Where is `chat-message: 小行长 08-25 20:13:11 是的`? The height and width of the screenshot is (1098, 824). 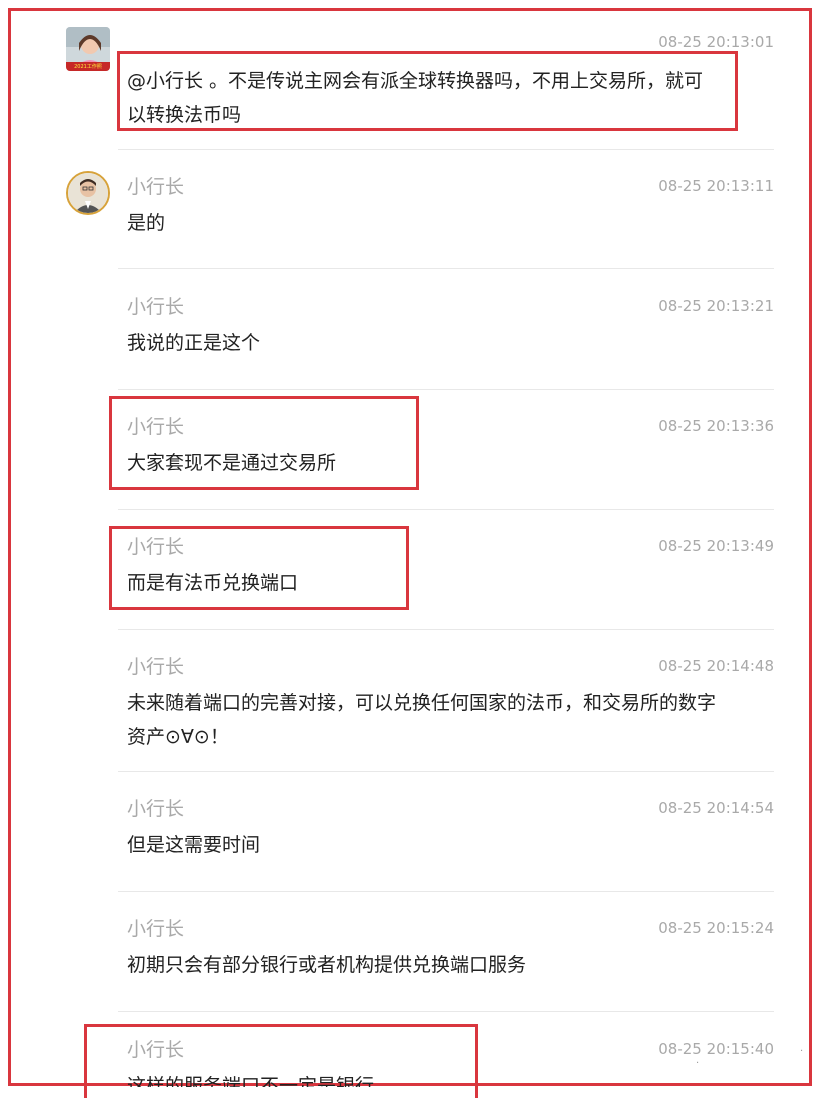
chat-message: 小行长 08-25 20:13:11 是的 is located at coordinates (446, 209).